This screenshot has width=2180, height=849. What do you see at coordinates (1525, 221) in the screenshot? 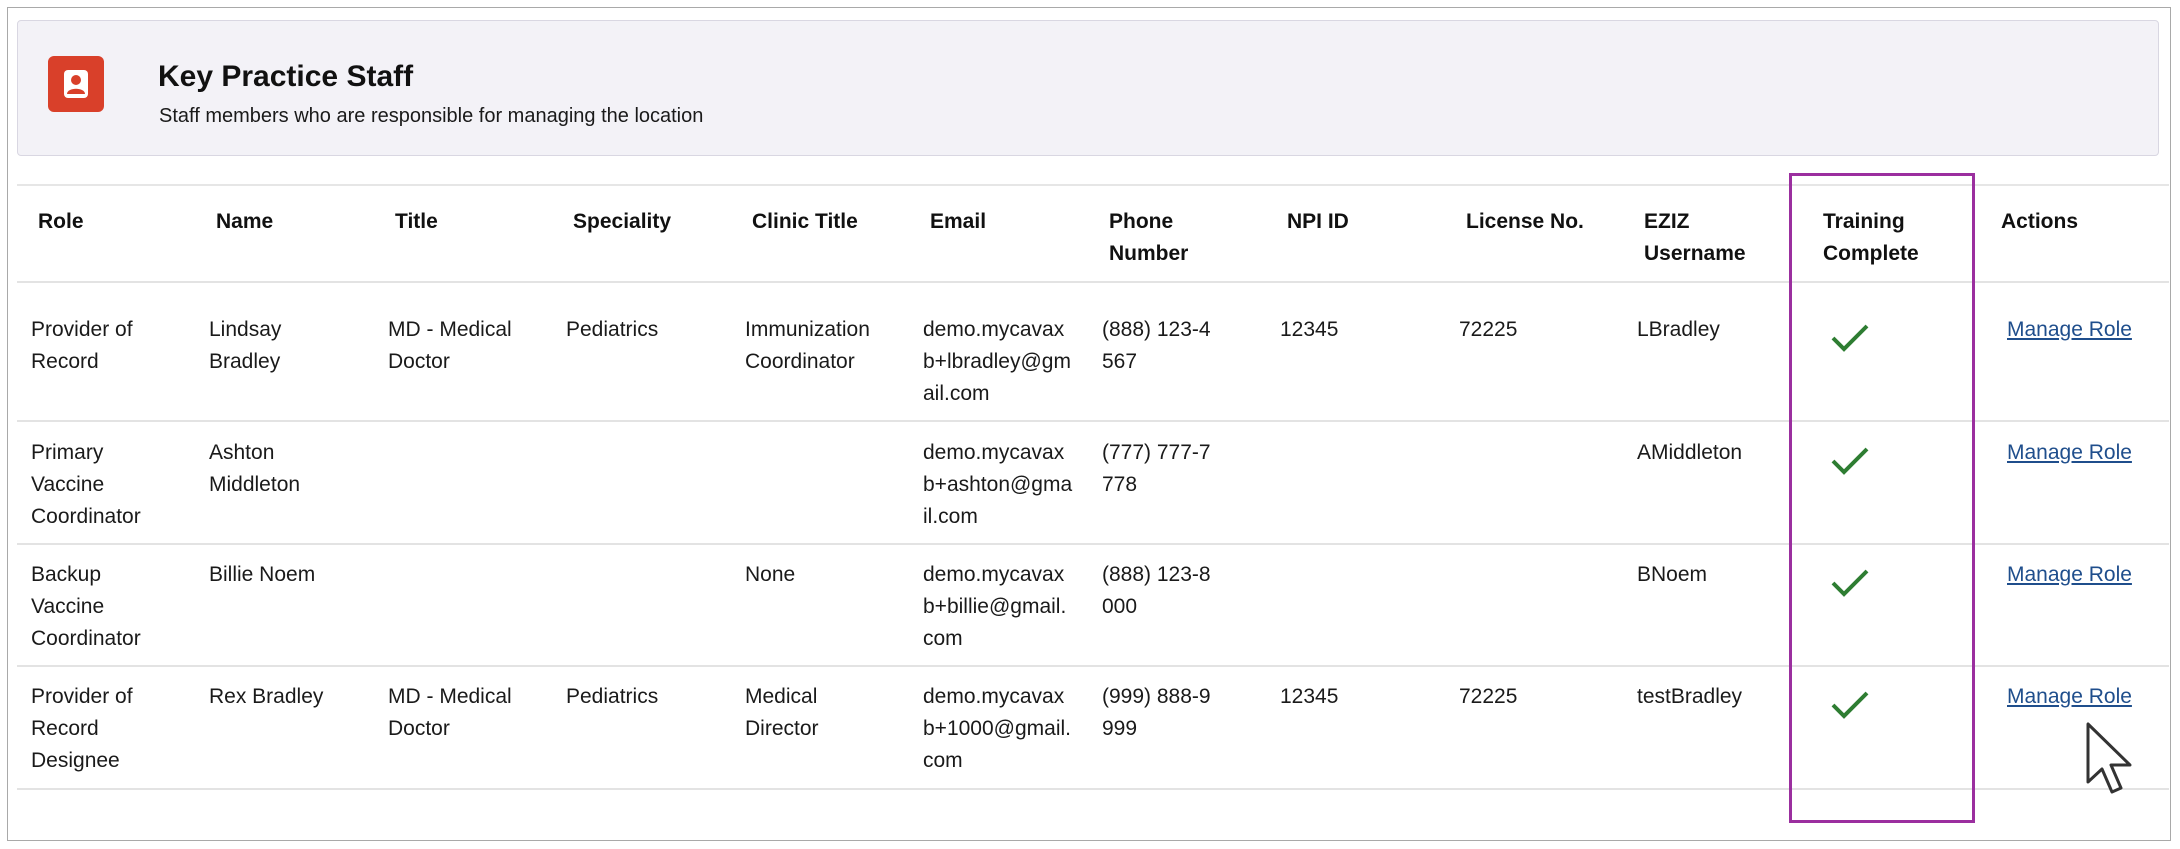
I see `column-header-license-no: License No.` at bounding box center [1525, 221].